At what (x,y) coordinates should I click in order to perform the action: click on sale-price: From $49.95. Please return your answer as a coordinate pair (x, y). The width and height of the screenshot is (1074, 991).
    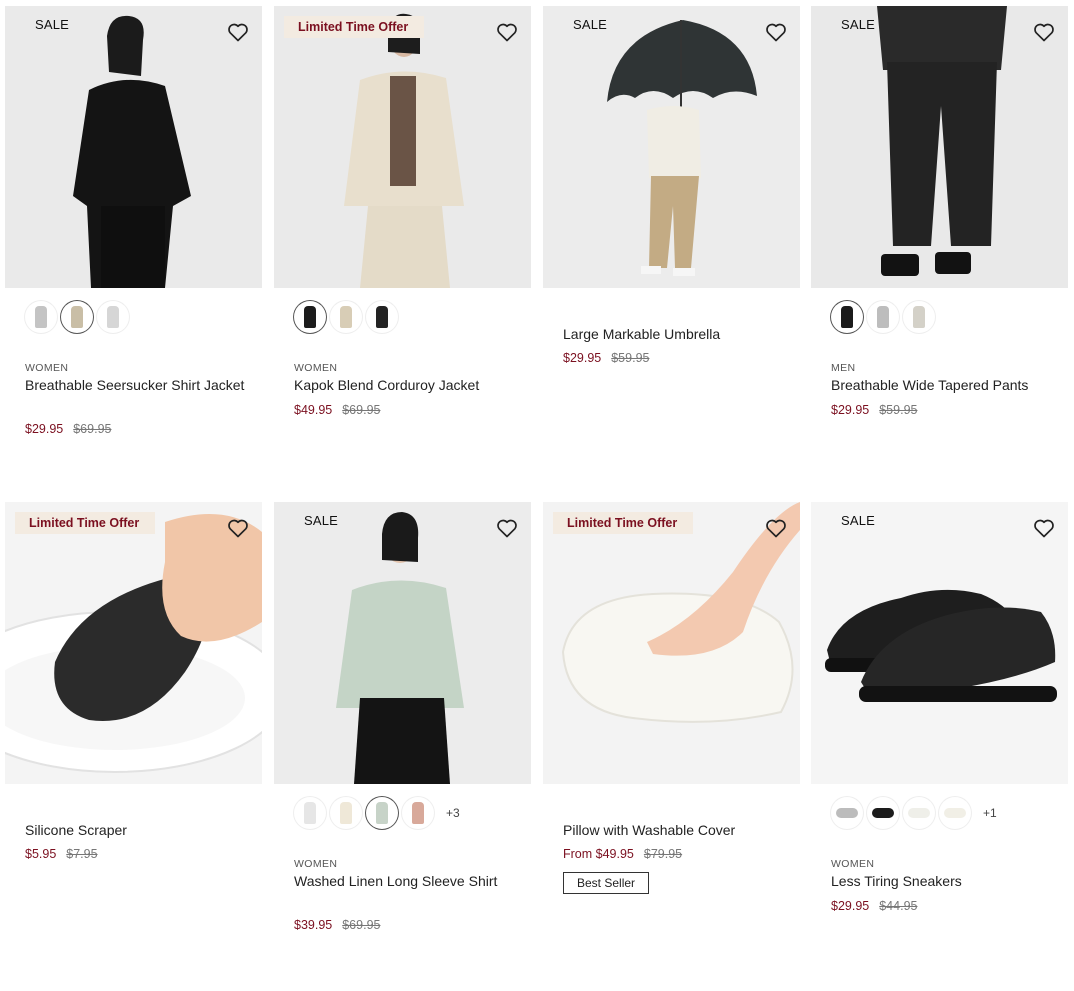
    Looking at the image, I should click on (598, 854).